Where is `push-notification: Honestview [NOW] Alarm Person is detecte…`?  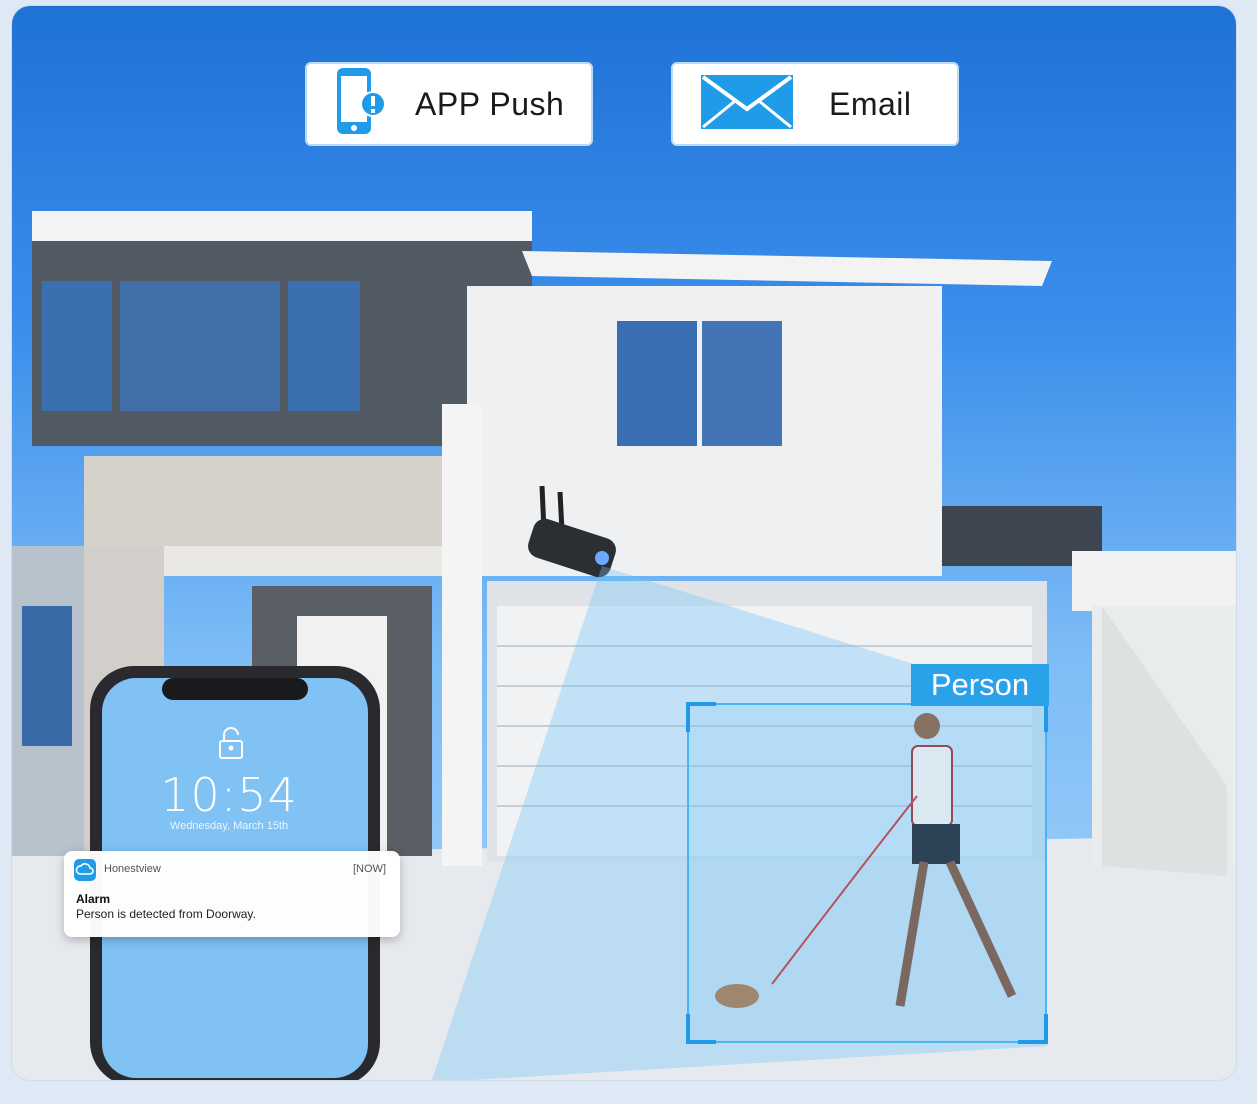
push-notification: Honestview [NOW] Alarm Person is detecte… is located at coordinates (232, 894).